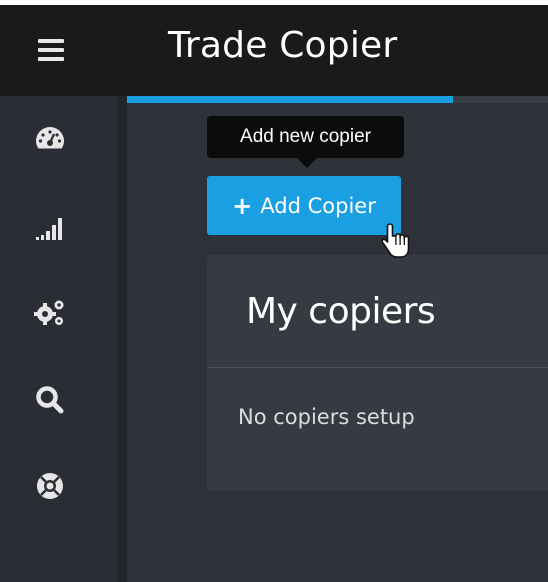  I want to click on tooltip: Add new copier, so click(305, 137).